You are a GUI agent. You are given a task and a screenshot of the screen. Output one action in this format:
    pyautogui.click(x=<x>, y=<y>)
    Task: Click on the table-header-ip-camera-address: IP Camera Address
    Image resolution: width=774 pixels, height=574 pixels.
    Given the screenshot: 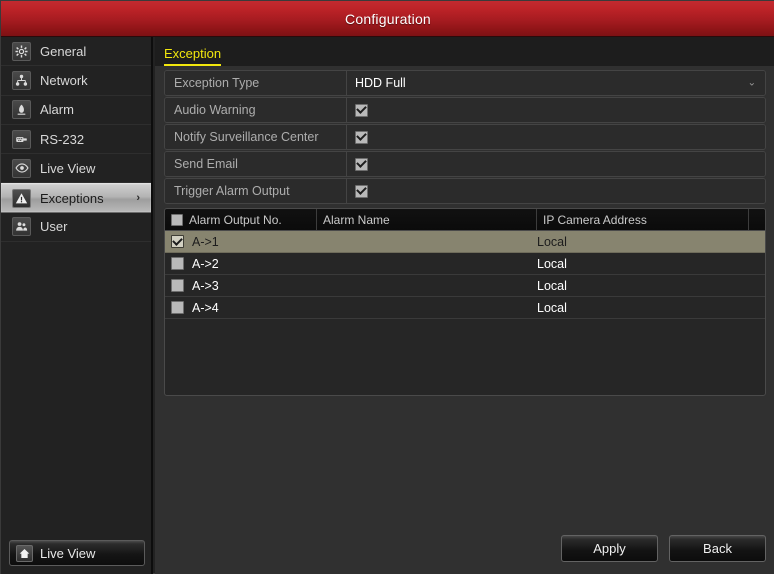 What is the action you would take?
    pyautogui.click(x=643, y=219)
    